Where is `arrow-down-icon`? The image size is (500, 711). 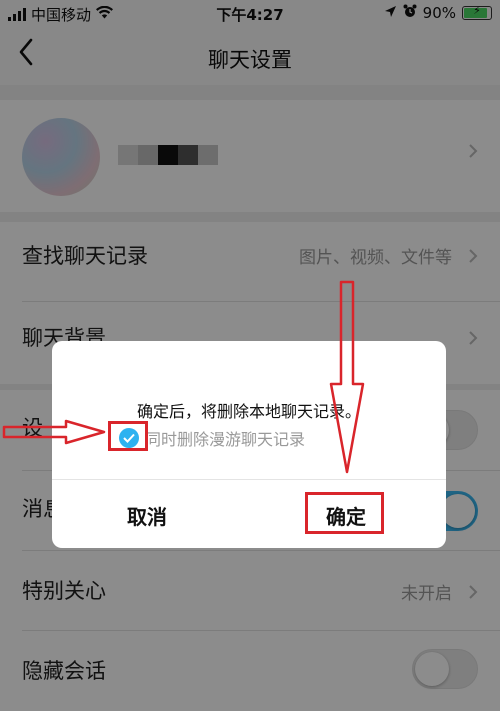
arrow-down-icon is located at coordinates (347, 377).